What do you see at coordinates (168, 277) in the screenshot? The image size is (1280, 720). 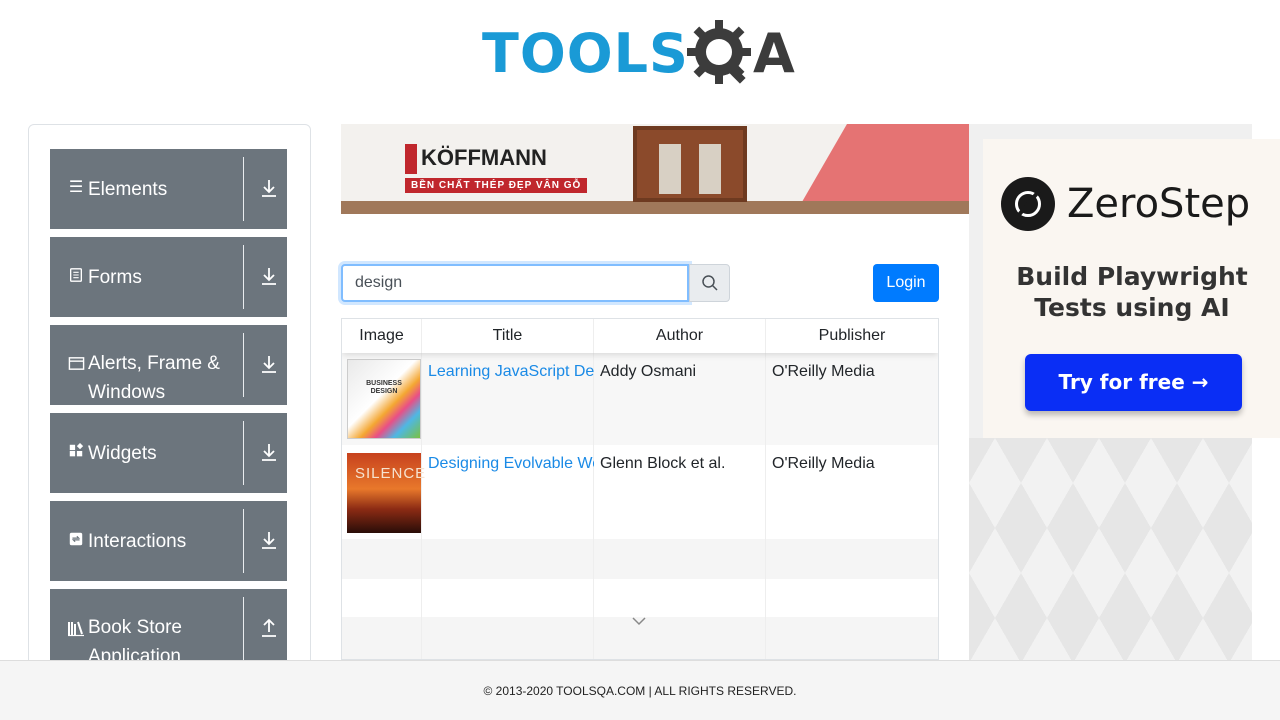 I see `sidebar-group-forms: Forms` at bounding box center [168, 277].